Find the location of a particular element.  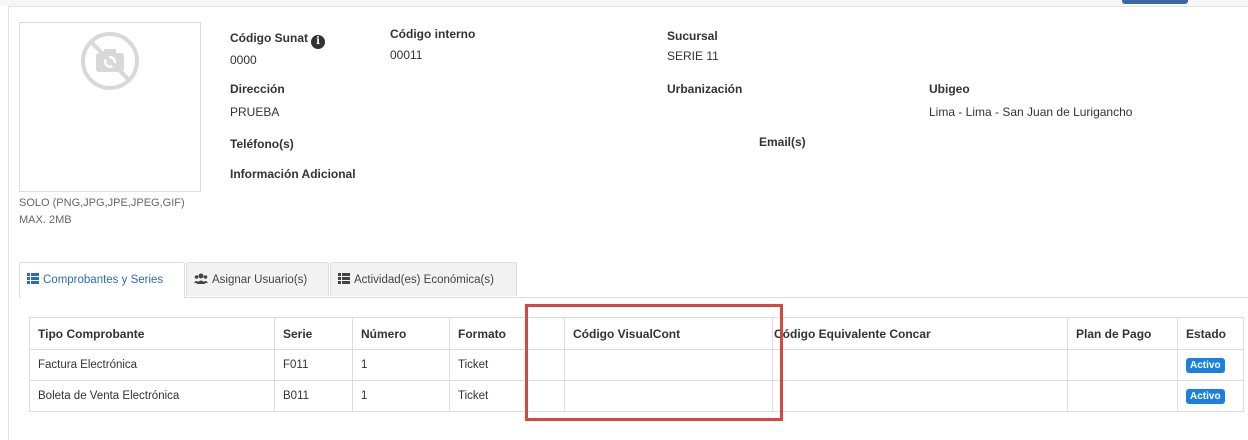

photo-format-line: SOLO (PNG,JPG,JPE,JPEG,GIF) is located at coordinates (102, 203).